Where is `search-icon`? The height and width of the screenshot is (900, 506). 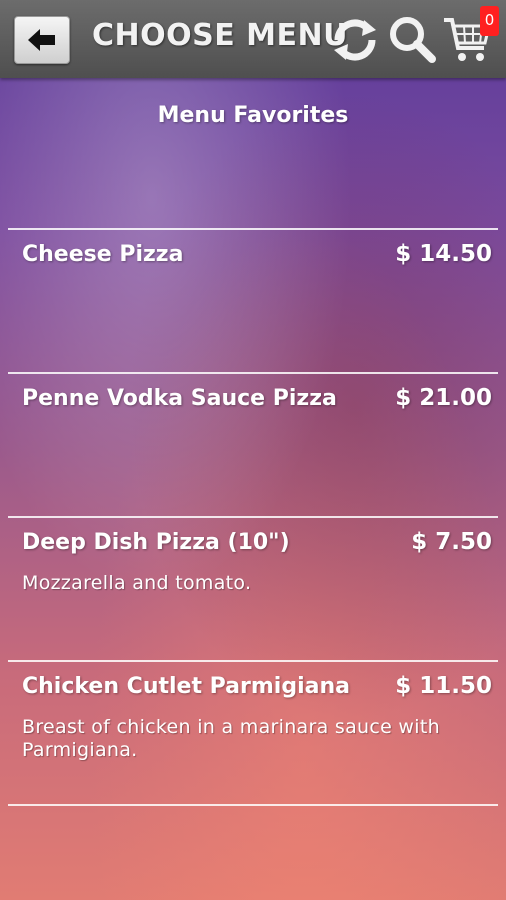
search-icon is located at coordinates (412, 39).